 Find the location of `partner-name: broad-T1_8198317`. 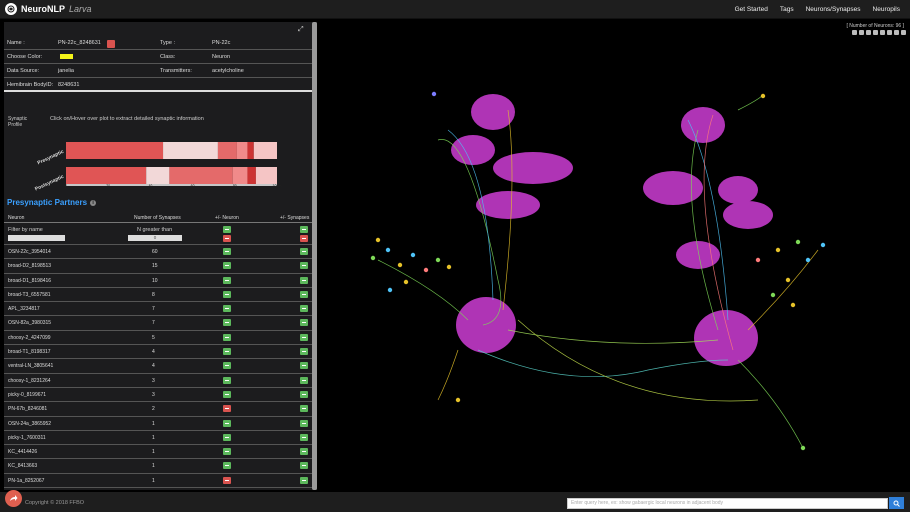

partner-name: broad-T1_8198317 is located at coordinates (29, 352).